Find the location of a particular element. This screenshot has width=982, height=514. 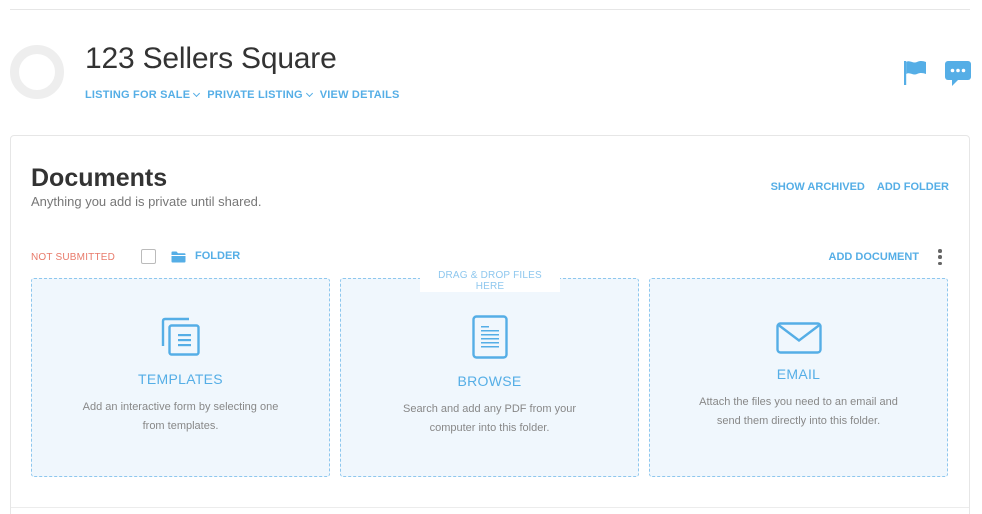

panel-divider is located at coordinates (490, 507).